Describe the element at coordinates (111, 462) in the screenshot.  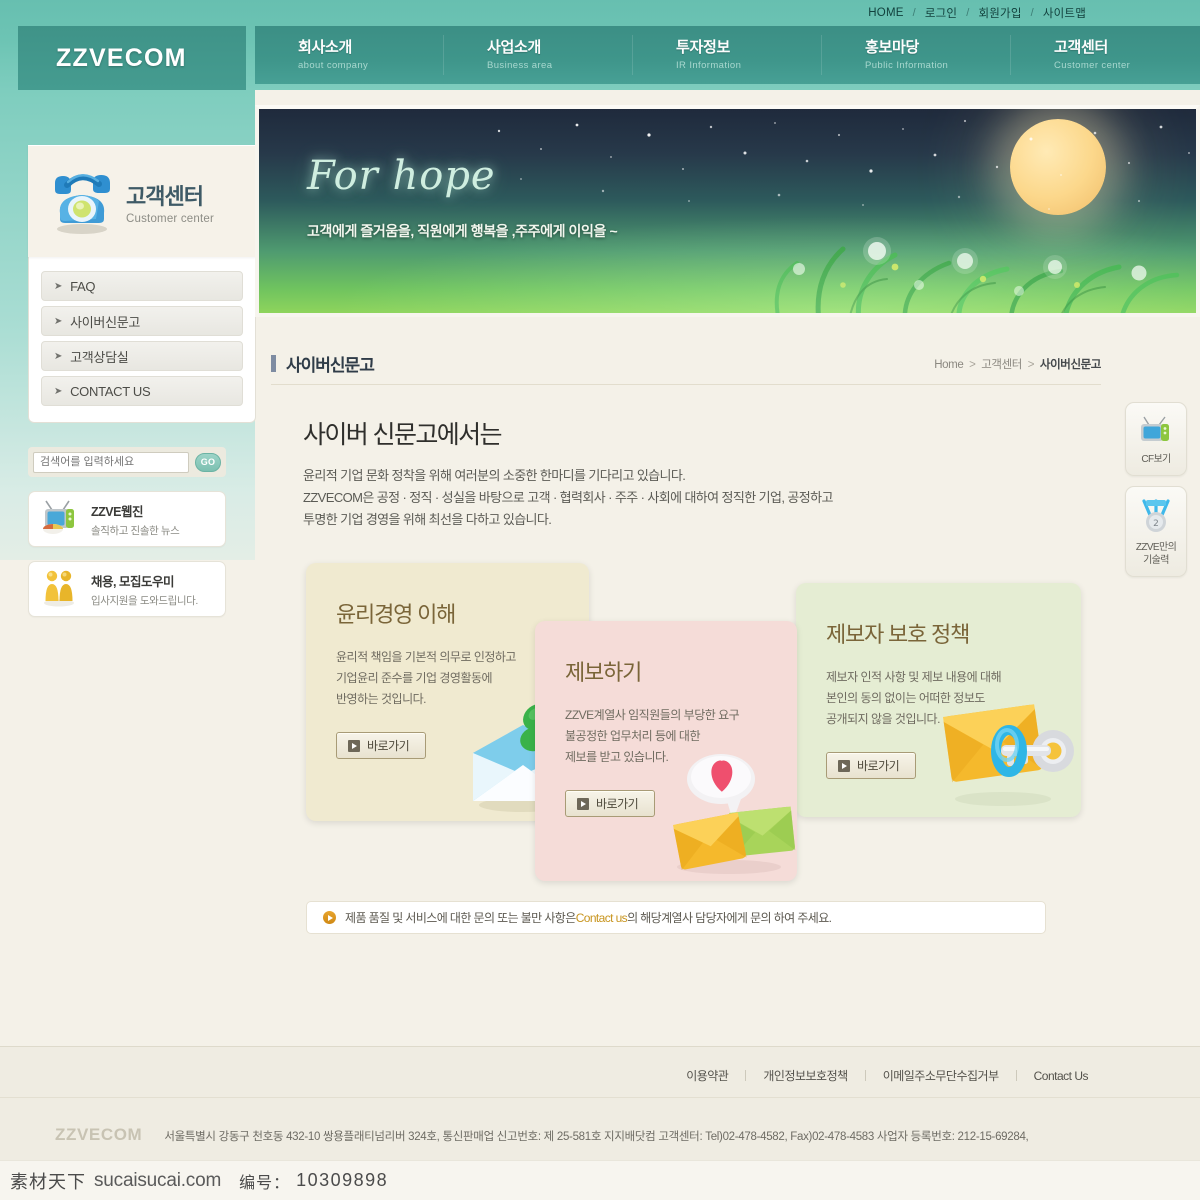
I see `search-input` at that location.